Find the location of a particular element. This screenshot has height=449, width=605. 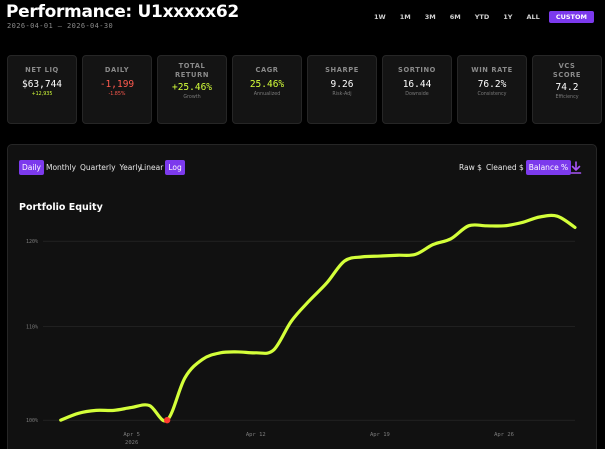

card-sub: Consistency is located at coordinates (492, 94).